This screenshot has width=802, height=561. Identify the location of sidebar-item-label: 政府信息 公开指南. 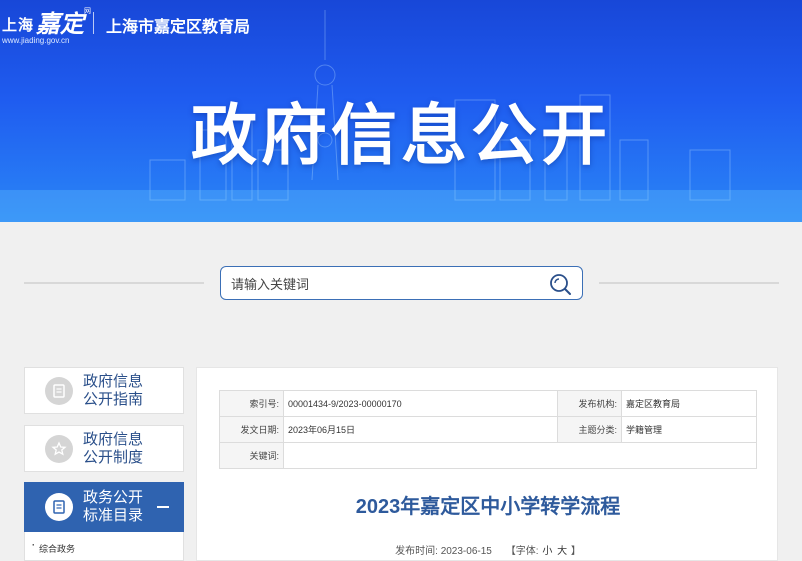
(113, 391).